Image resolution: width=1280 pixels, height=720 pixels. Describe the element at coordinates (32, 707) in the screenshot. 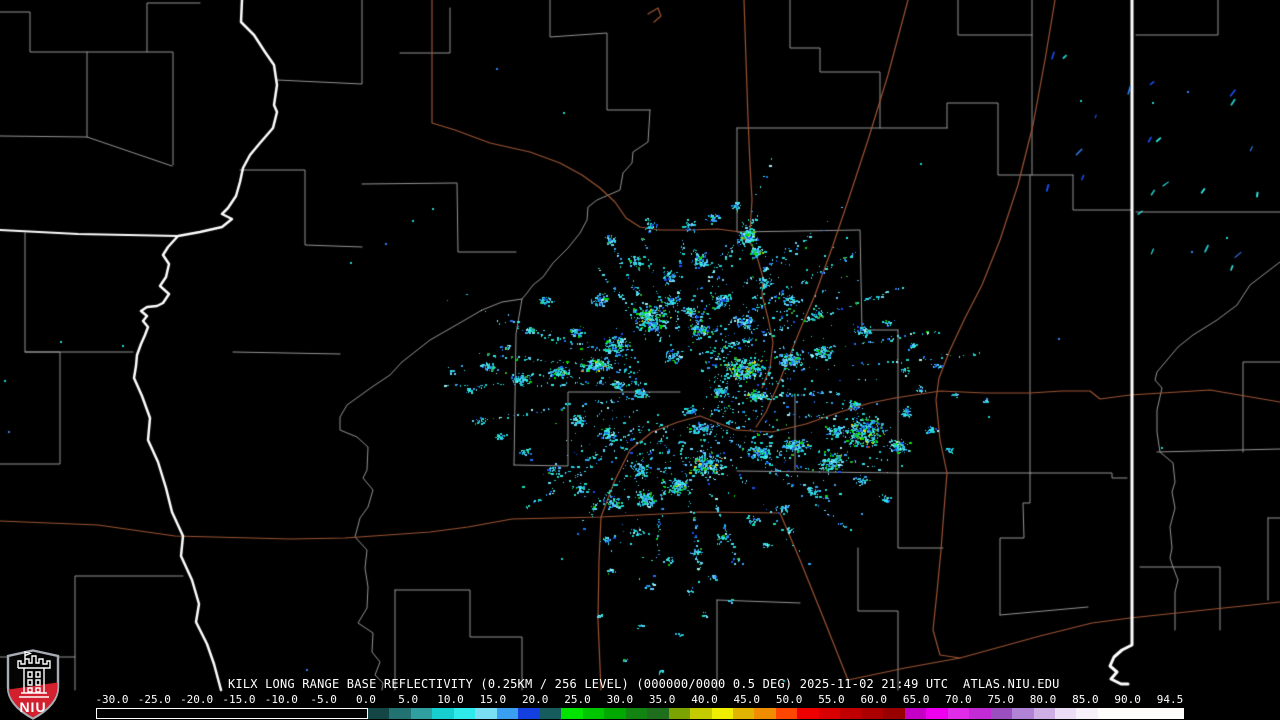

I see `niu-logo-text: NIU` at that location.